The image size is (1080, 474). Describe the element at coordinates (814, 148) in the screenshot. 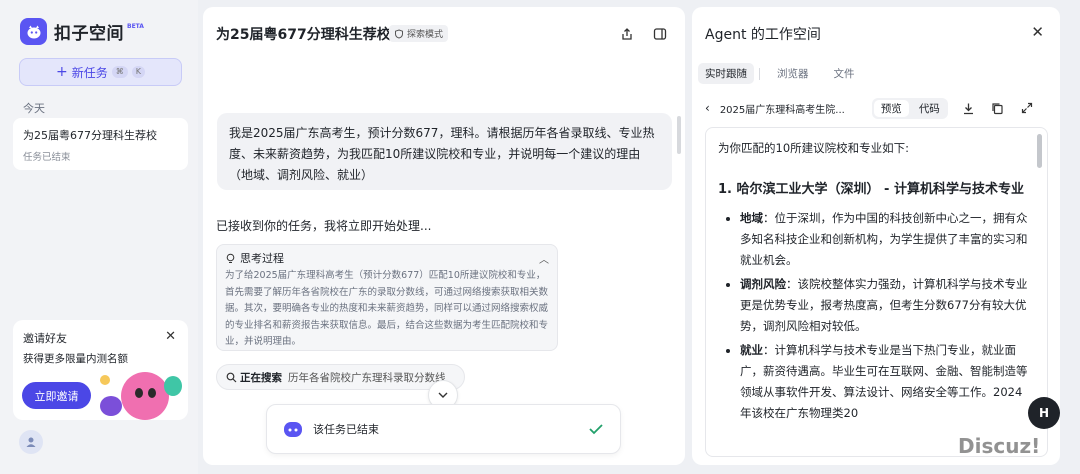

I see `doc-intro: 为你匹配的10所建议院校和专业如下:` at that location.